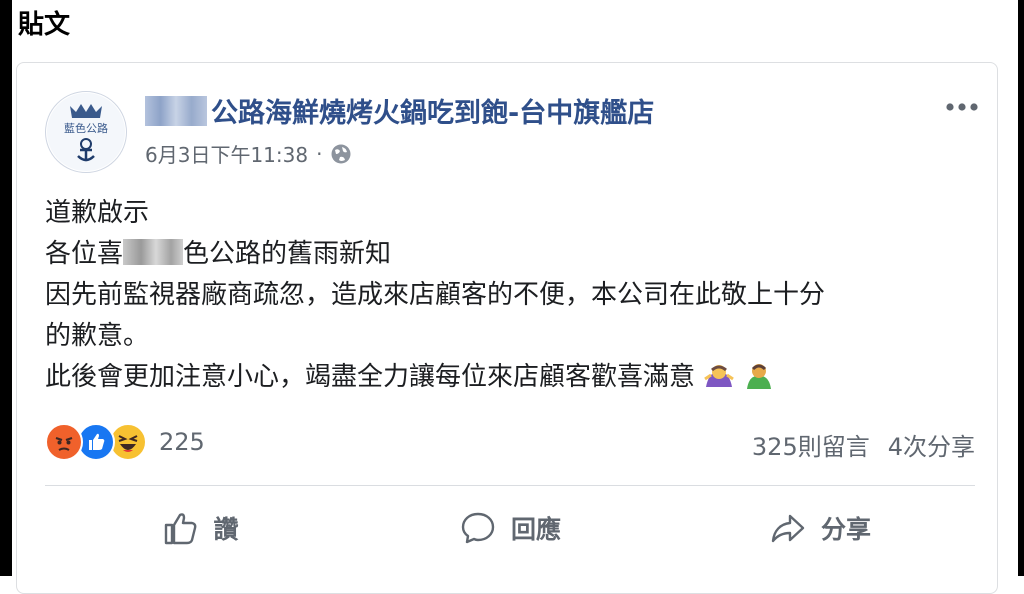 This screenshot has height=594, width=1024. I want to click on comment-button-label: 回應, so click(535, 529).